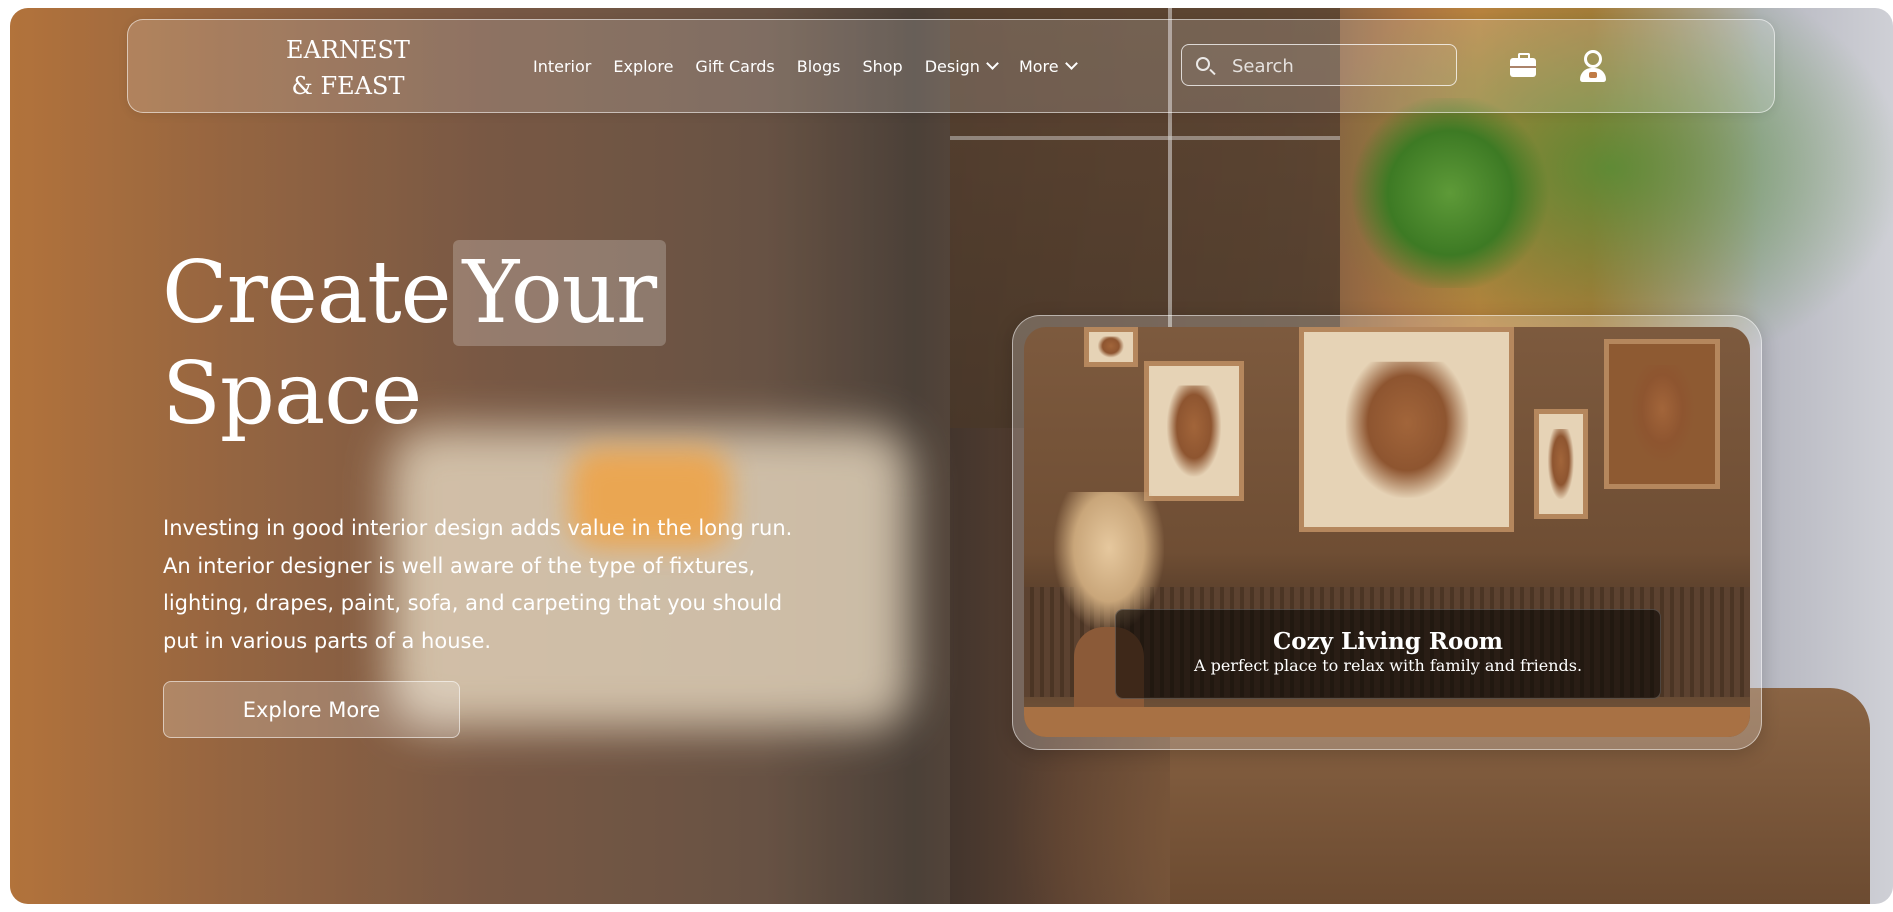 This screenshot has width=1893, height=912. Describe the element at coordinates (292, 394) in the screenshot. I see `headline-word-space: Space` at that location.